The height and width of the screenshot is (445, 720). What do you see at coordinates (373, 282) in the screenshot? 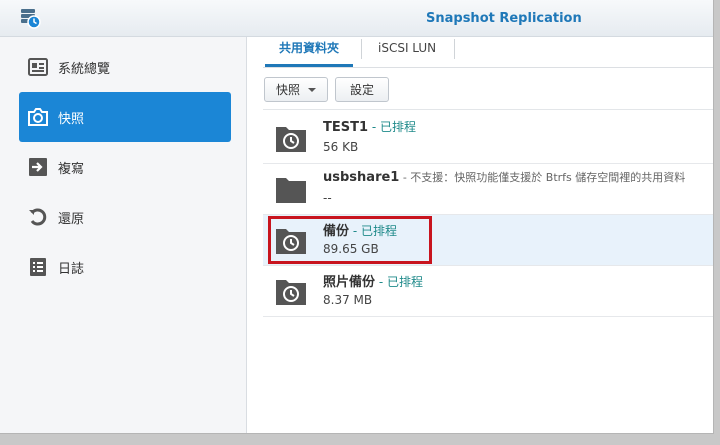
I see `share-name: 照片備份 - 已排程` at bounding box center [373, 282].